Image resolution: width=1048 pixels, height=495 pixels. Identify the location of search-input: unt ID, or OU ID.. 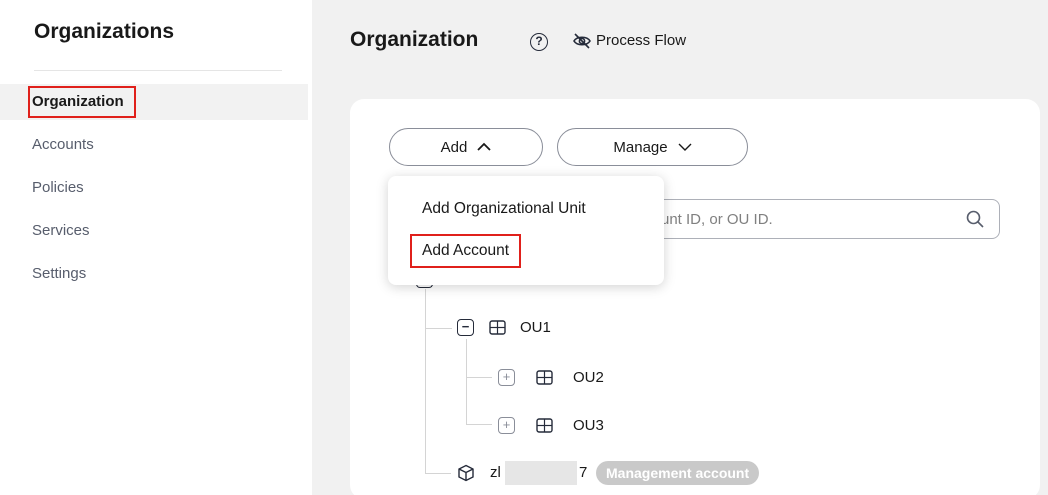
(809, 219).